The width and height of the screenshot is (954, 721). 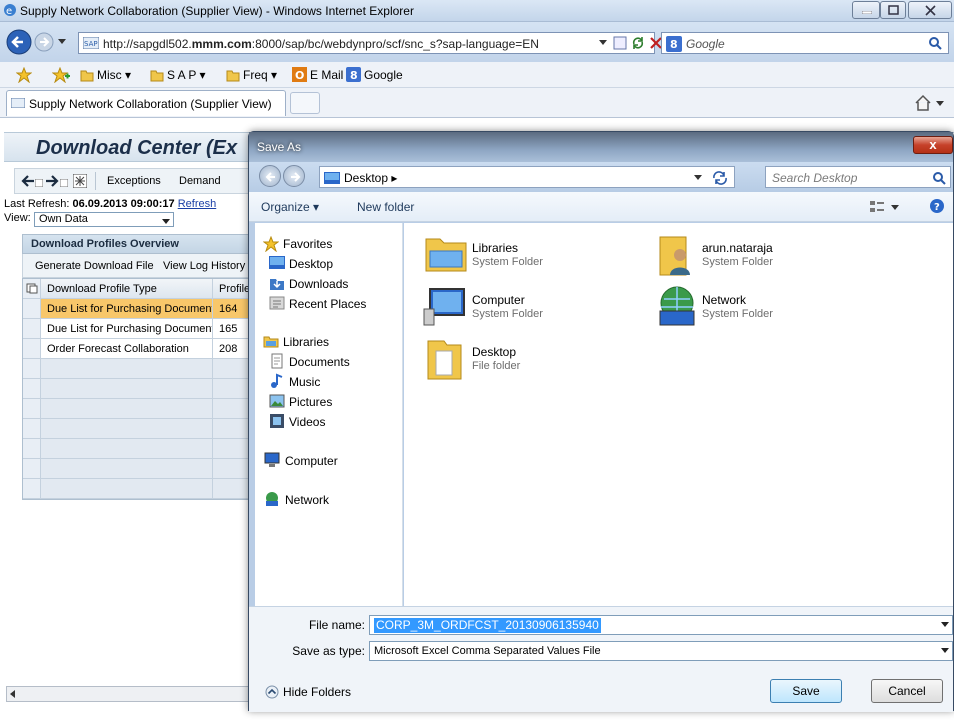 What do you see at coordinates (307, 244) in the screenshot?
I see `nav-favorites: Favorites` at bounding box center [307, 244].